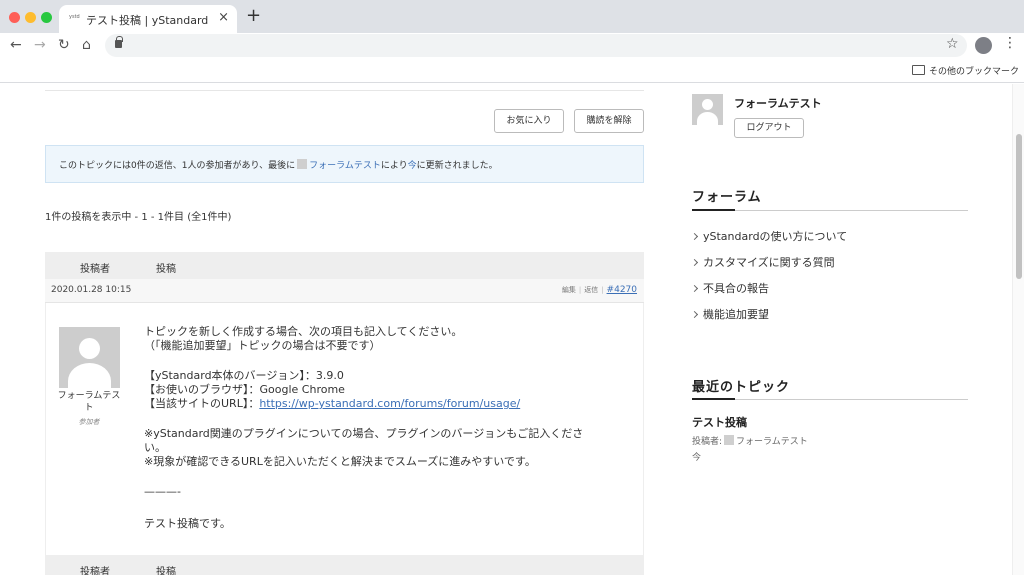 This screenshot has width=1024, height=575. I want to click on post-meta-row: 2020.01.28 10:15 編集 | 返信 | #4270, so click(344, 291).